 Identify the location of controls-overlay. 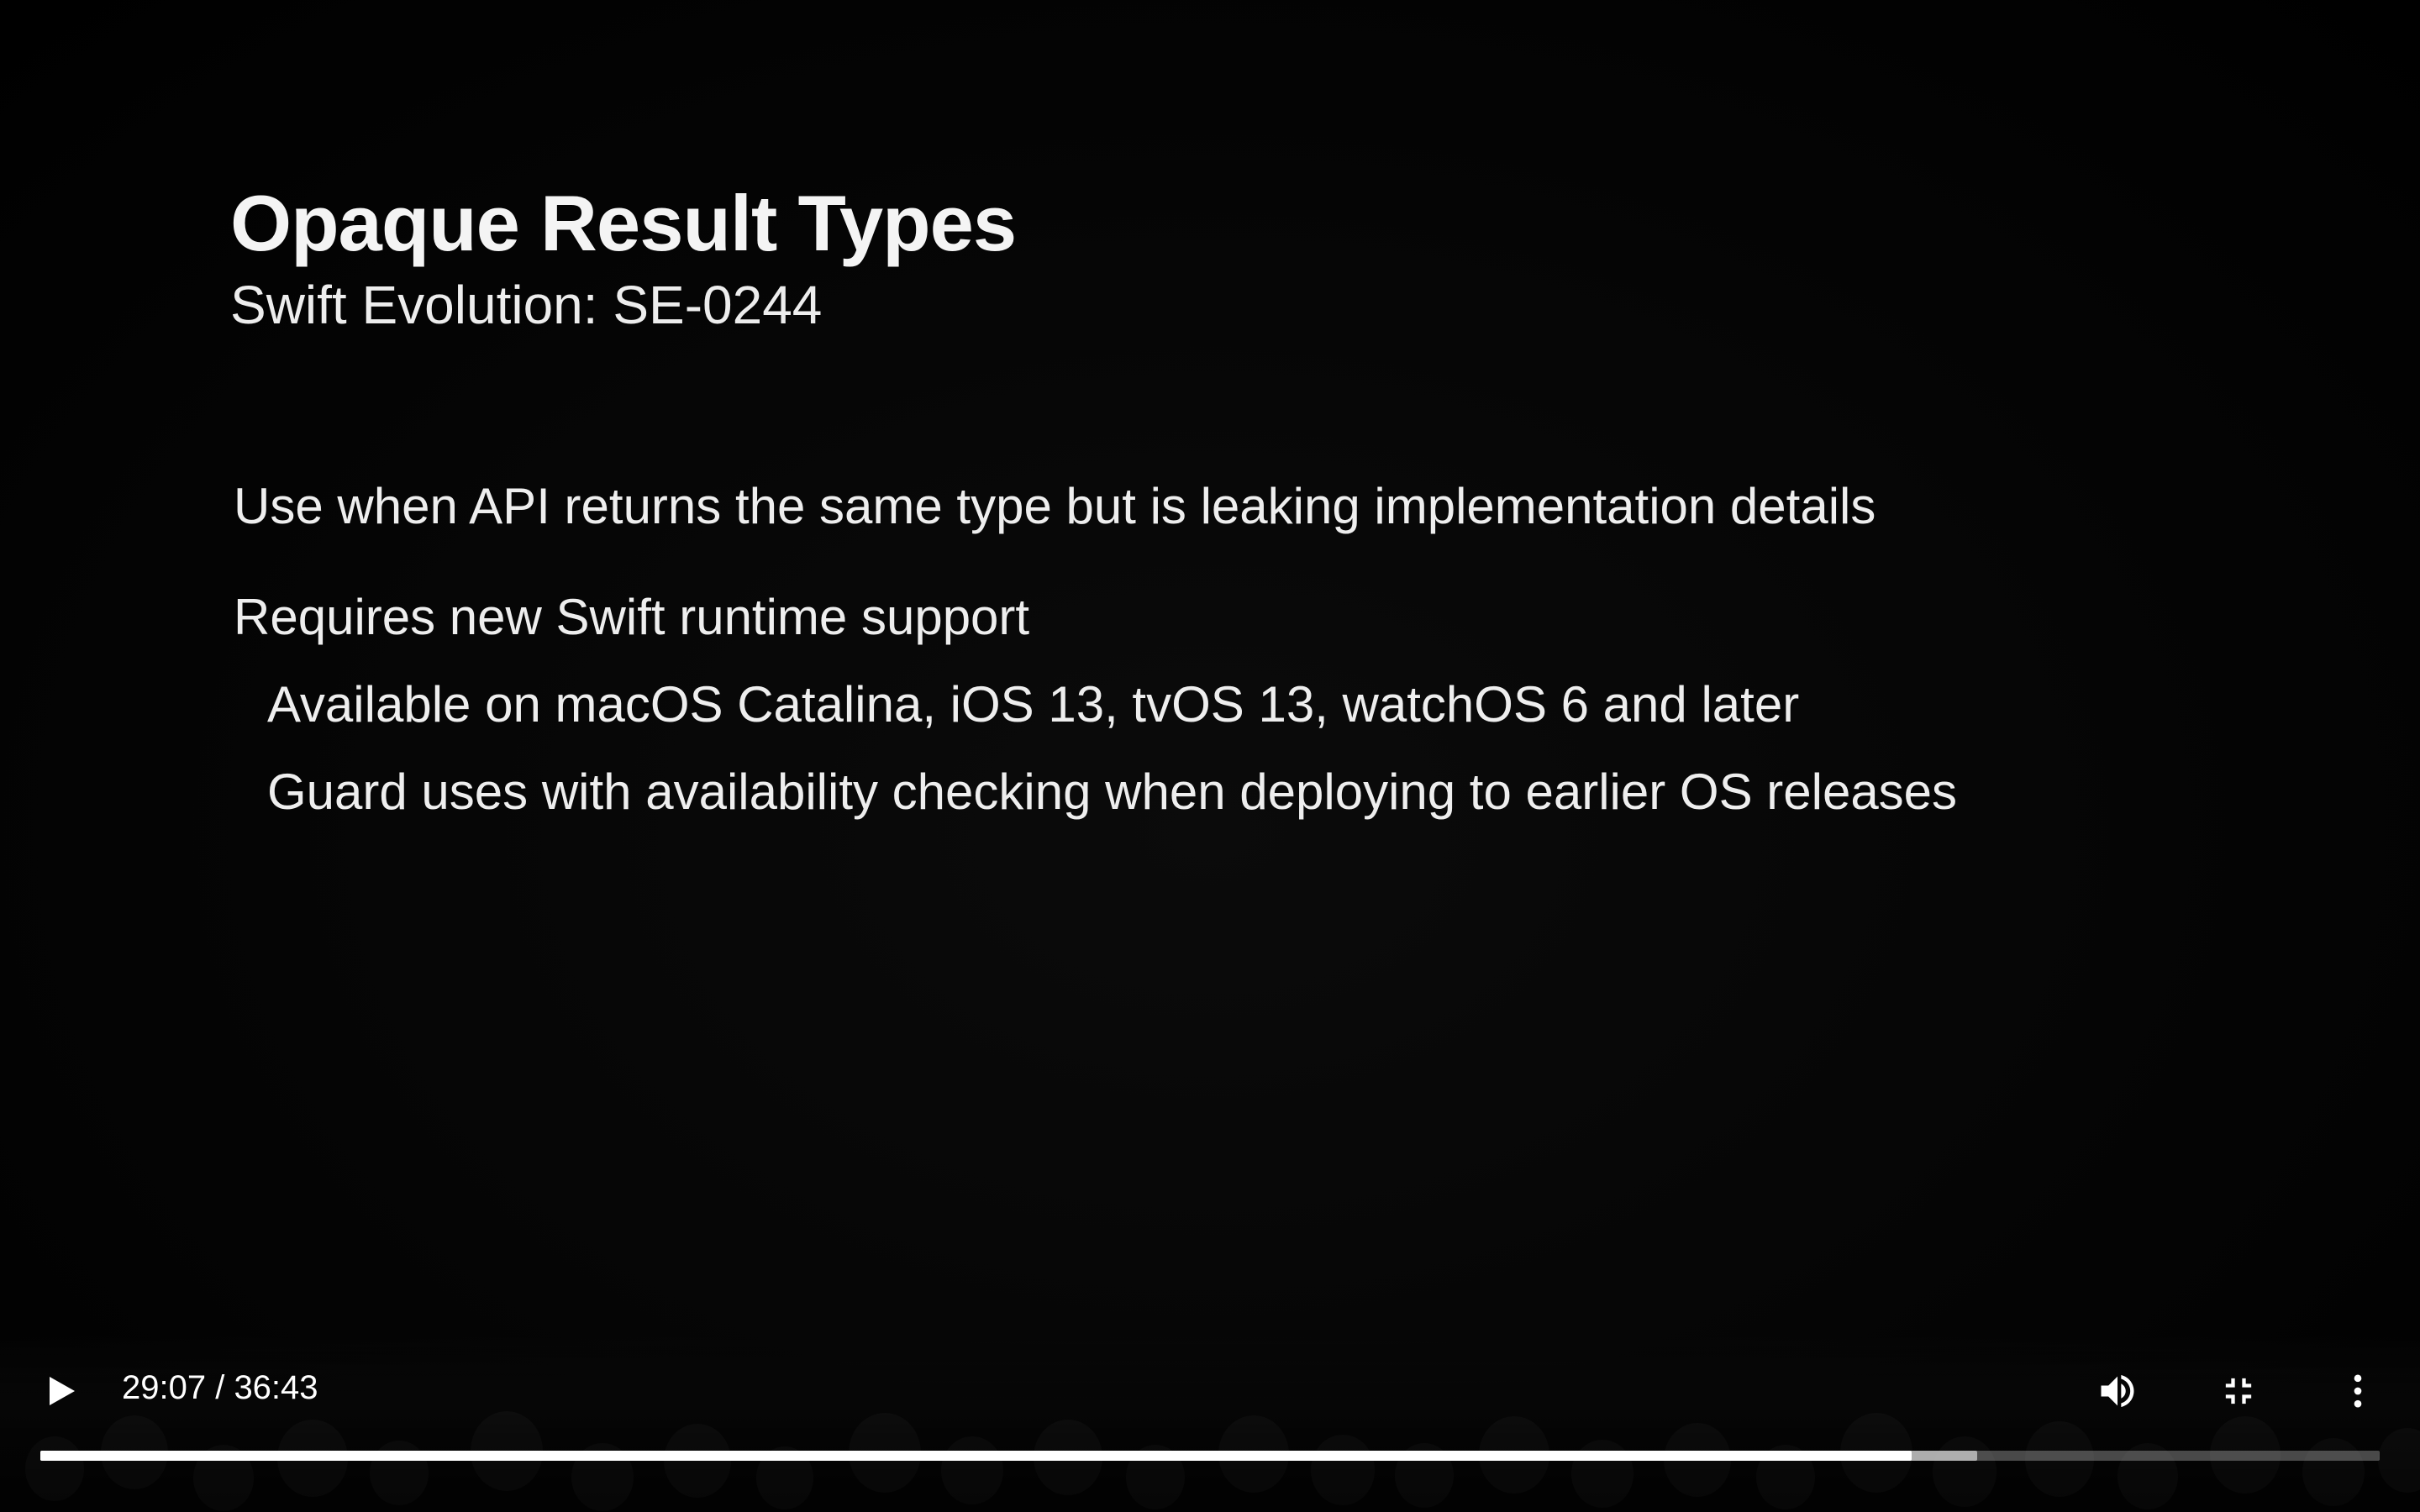
(1210, 1419).